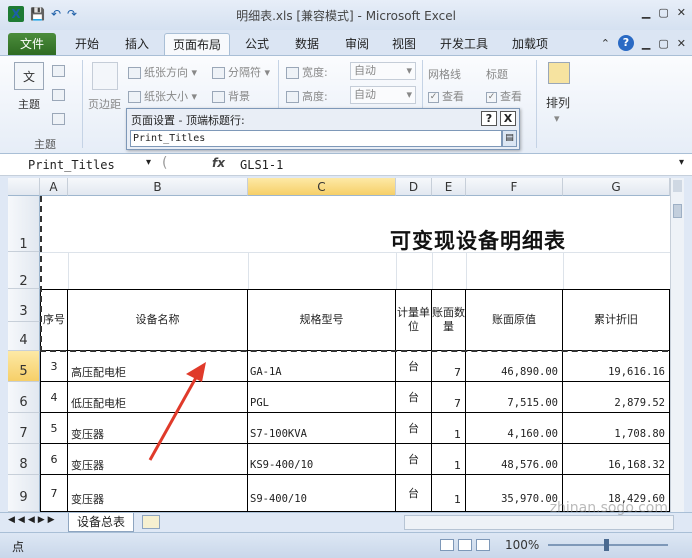 The width and height of the screenshot is (692, 558). What do you see at coordinates (558, 102) in the screenshot?
I see `arrange-button: 排列` at bounding box center [558, 102].